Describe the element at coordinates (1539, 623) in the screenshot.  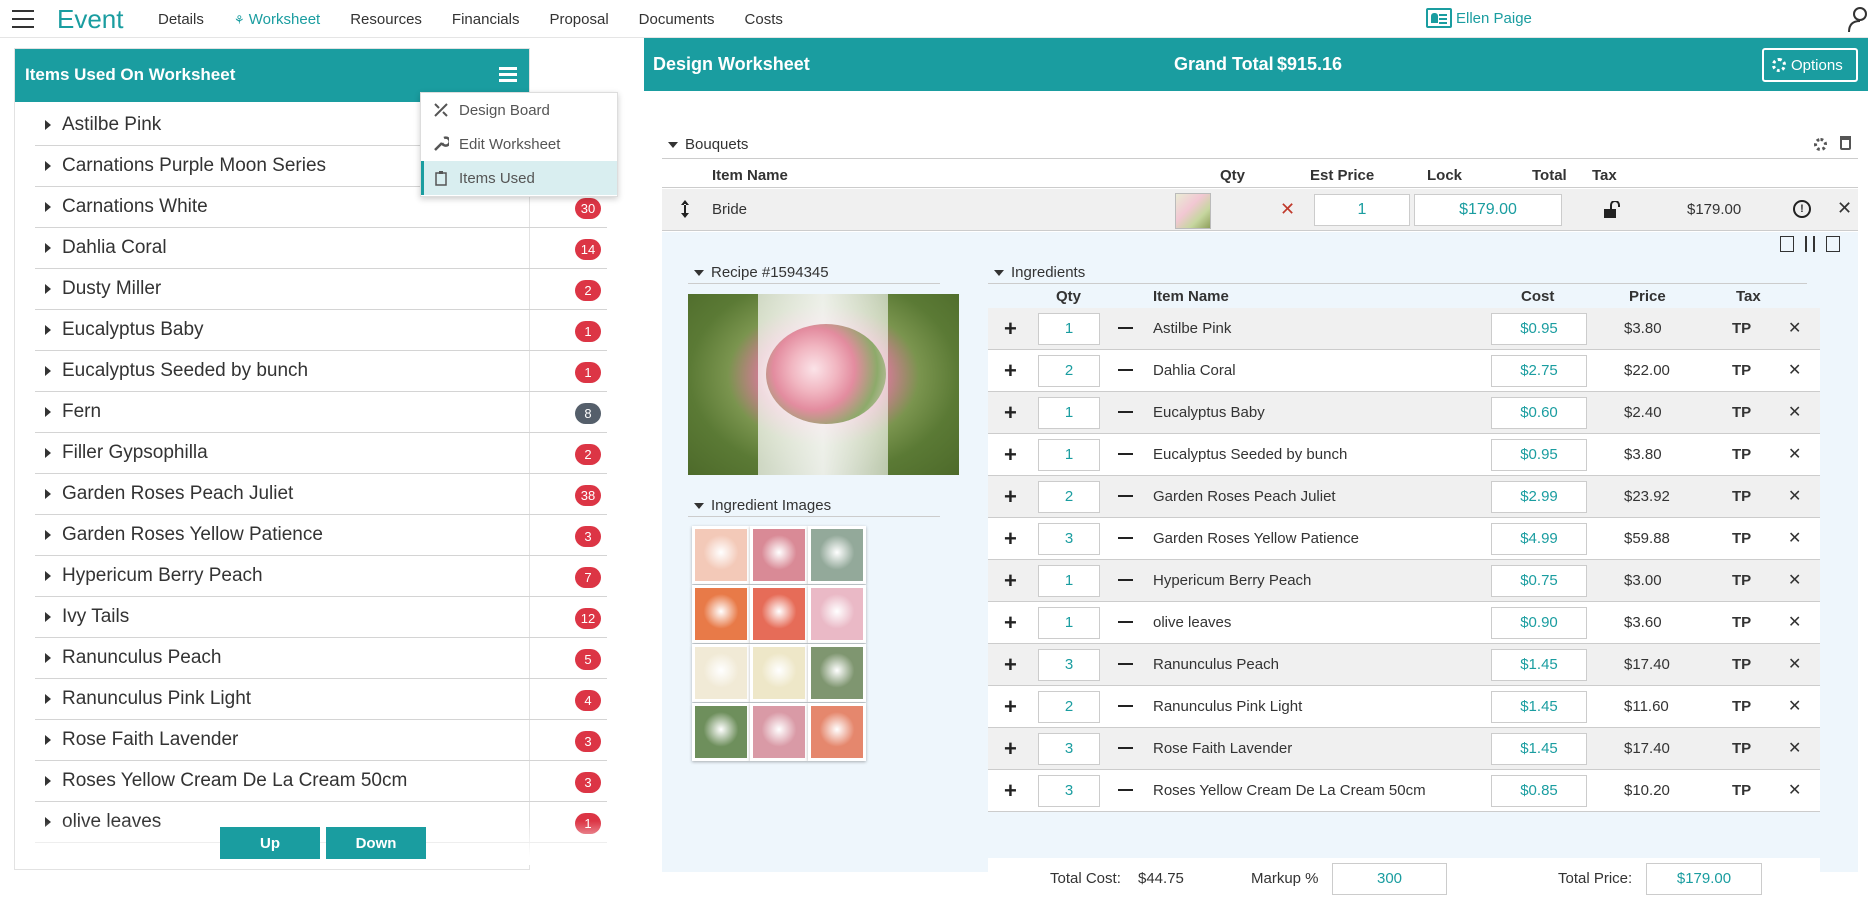
I see `ingredient-cost-input: $0.90` at that location.